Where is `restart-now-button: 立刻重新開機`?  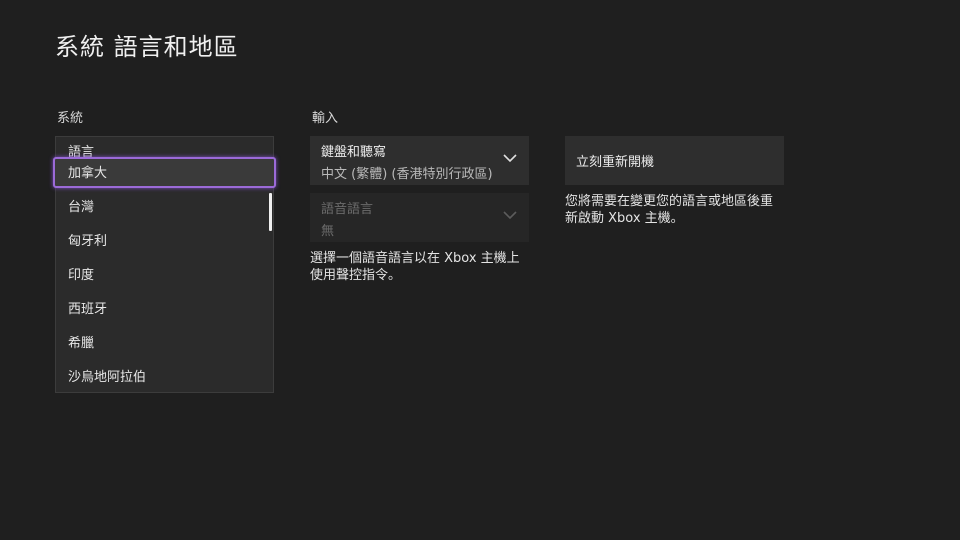
restart-now-button: 立刻重新開機 is located at coordinates (674, 160).